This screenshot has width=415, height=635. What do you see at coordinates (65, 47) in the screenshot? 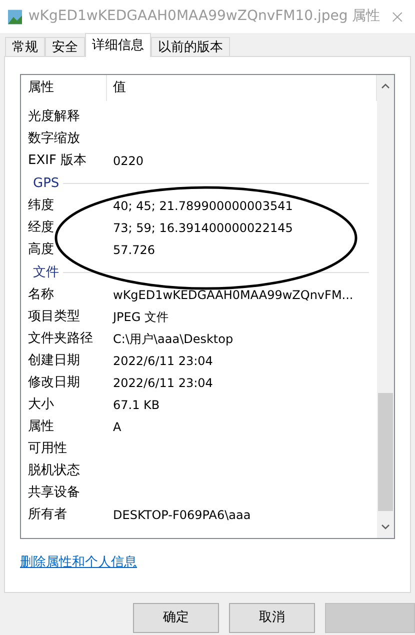
I see `tab: 安全` at bounding box center [65, 47].